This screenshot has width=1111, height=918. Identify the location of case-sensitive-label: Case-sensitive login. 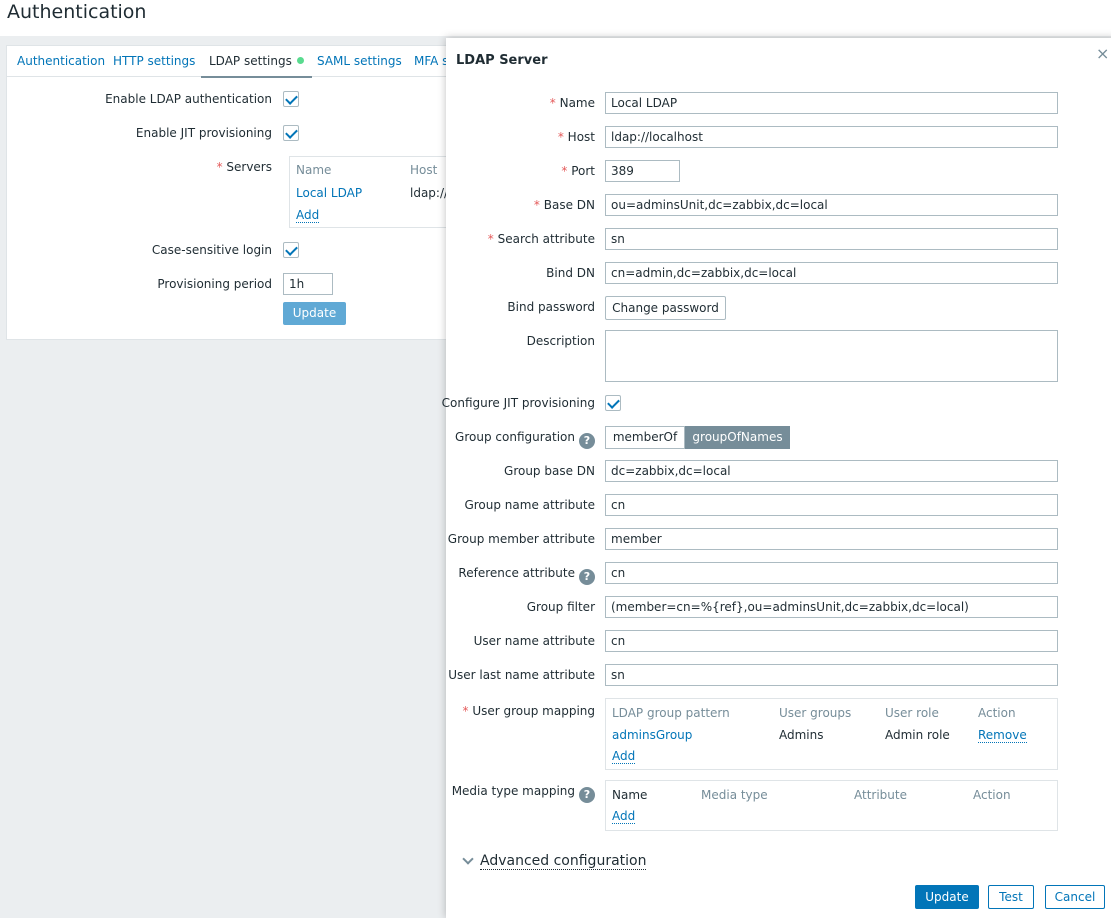
(211, 250).